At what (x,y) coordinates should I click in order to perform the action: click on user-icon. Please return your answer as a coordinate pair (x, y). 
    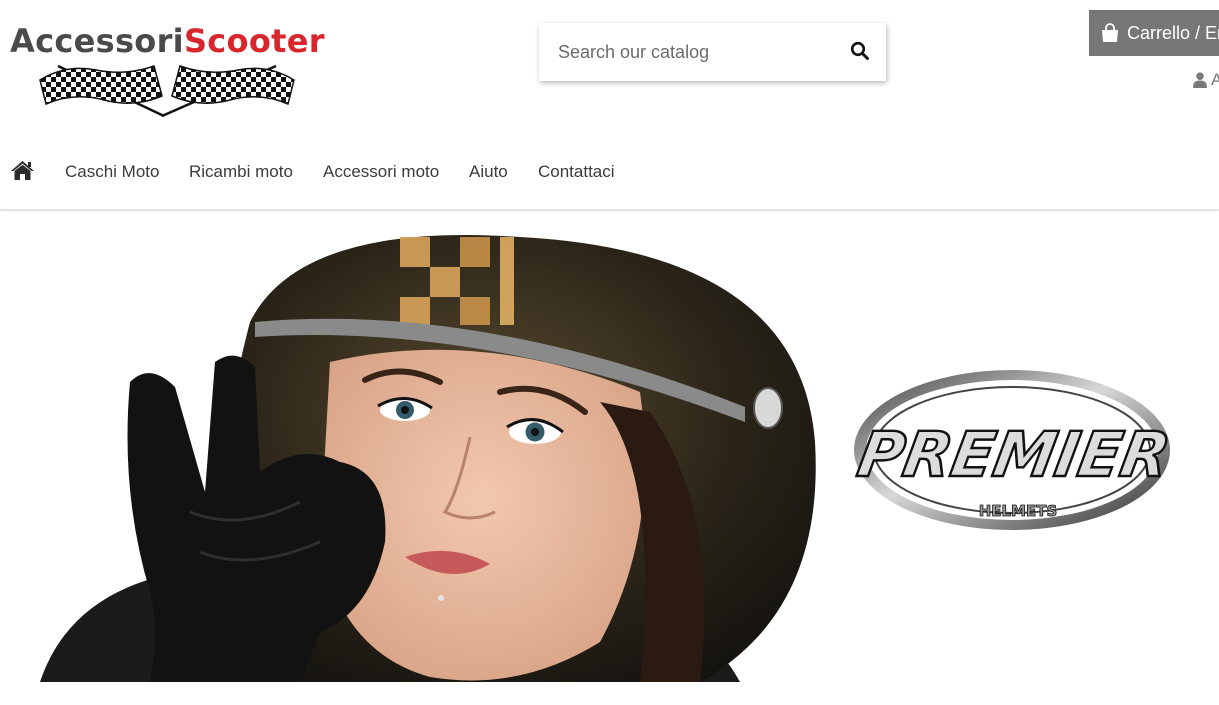
    Looking at the image, I should click on (1200, 80).